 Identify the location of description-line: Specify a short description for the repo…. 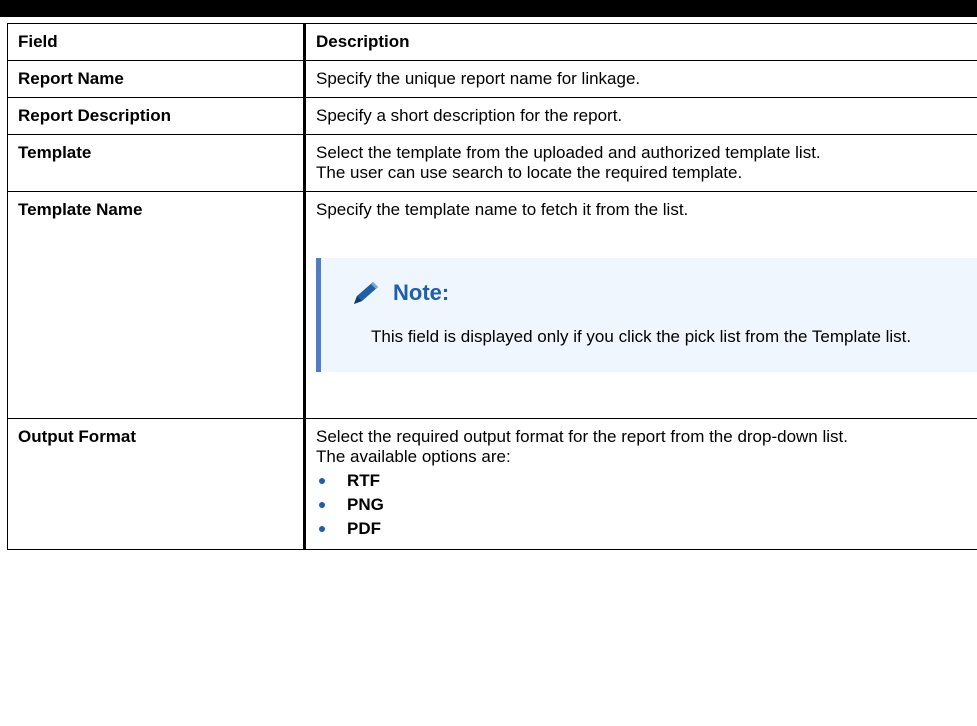
(469, 115).